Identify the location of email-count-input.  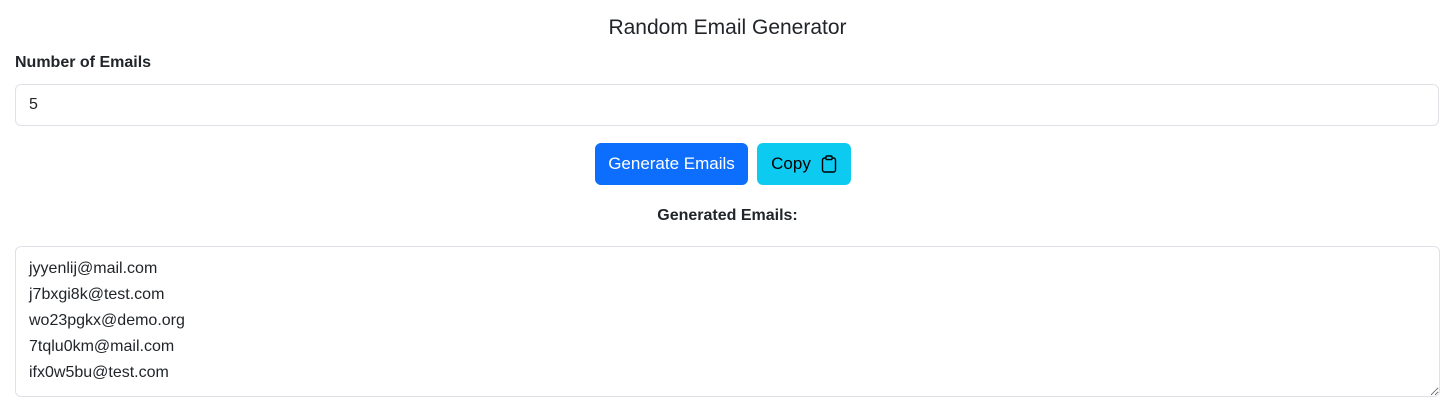
(727, 105).